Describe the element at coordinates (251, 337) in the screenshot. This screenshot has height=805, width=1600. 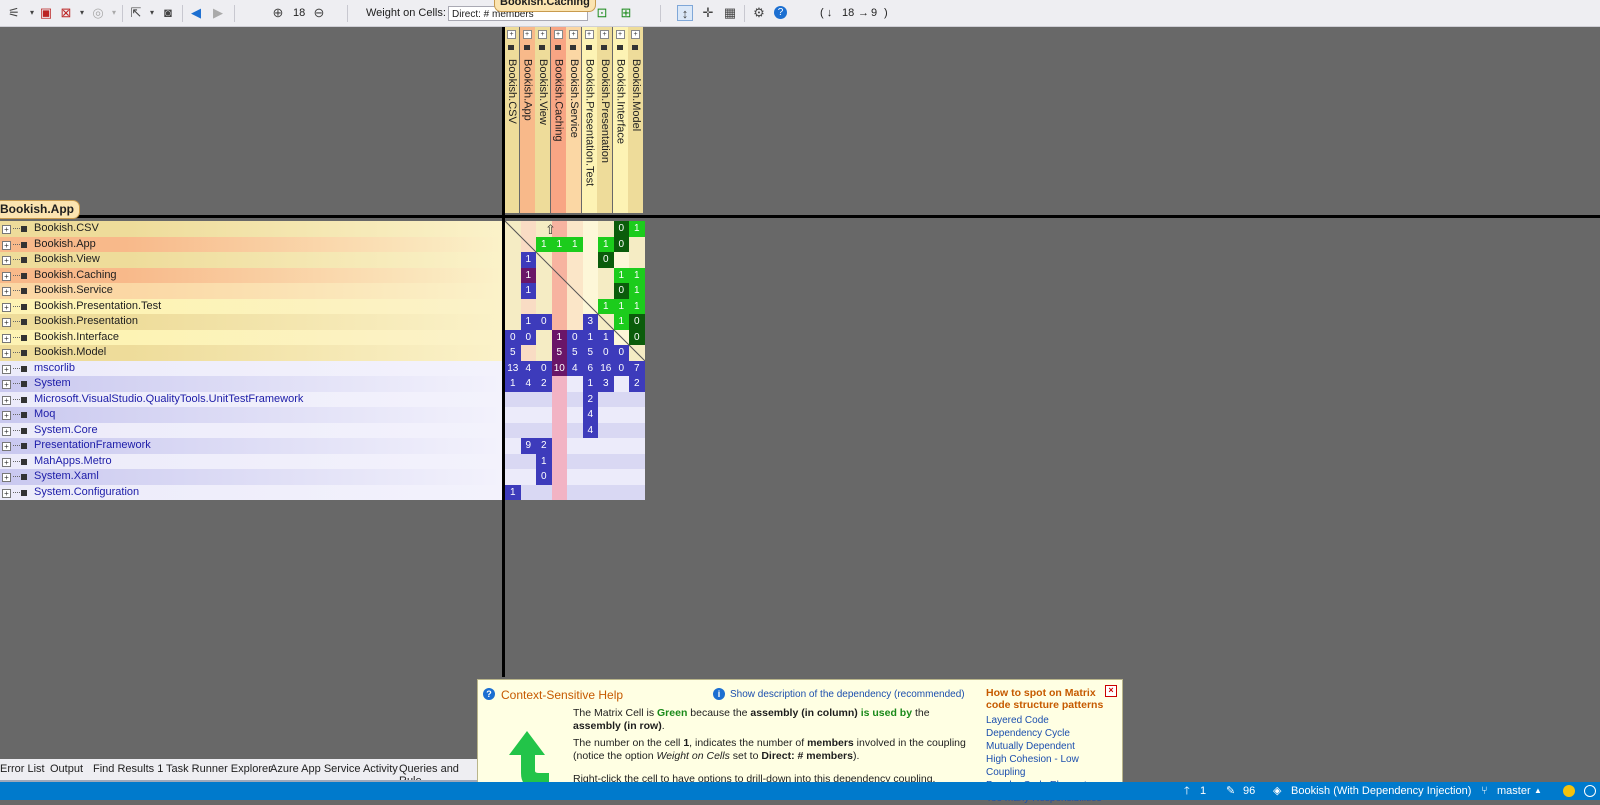
I see `tree-row: + Bookish.Interface` at that location.